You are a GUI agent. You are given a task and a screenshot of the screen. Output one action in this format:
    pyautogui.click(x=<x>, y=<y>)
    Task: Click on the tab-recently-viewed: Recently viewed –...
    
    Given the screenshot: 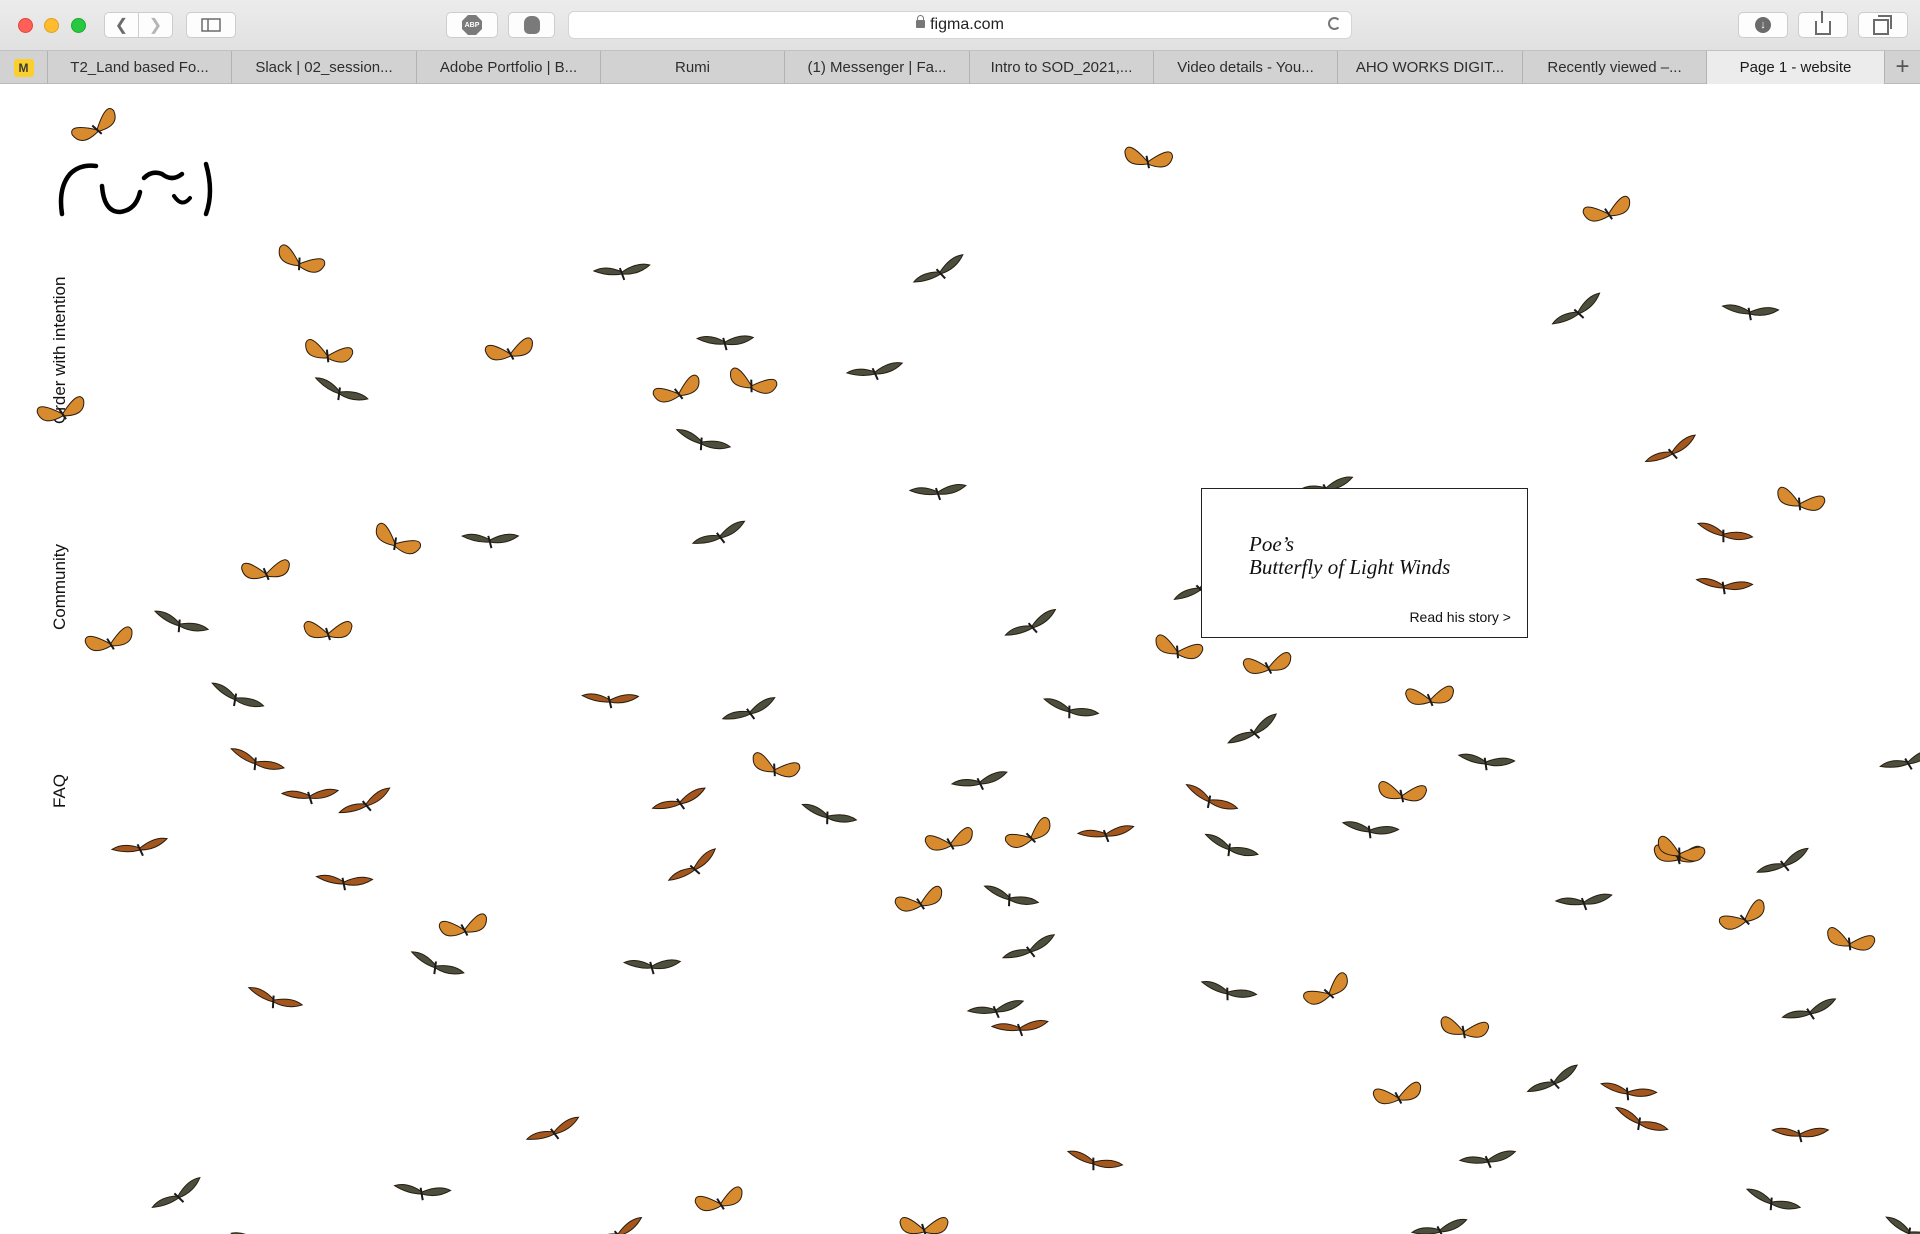 What is the action you would take?
    pyautogui.click(x=1615, y=67)
    